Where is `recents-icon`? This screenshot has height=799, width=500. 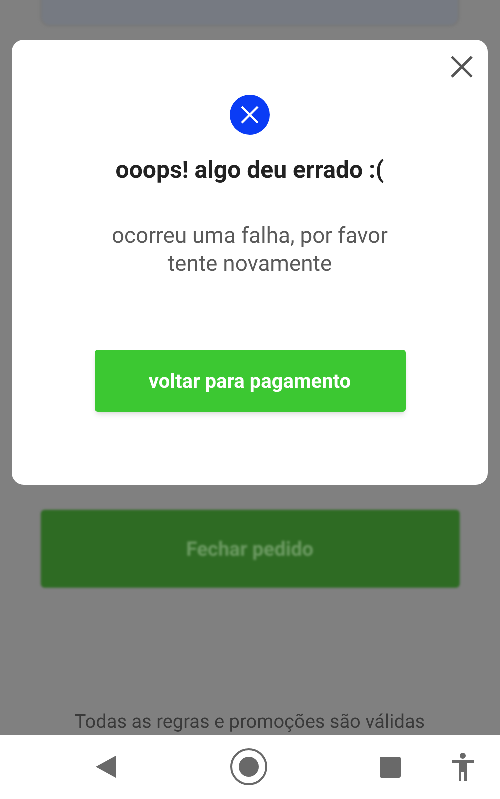
recents-icon is located at coordinates (390, 767).